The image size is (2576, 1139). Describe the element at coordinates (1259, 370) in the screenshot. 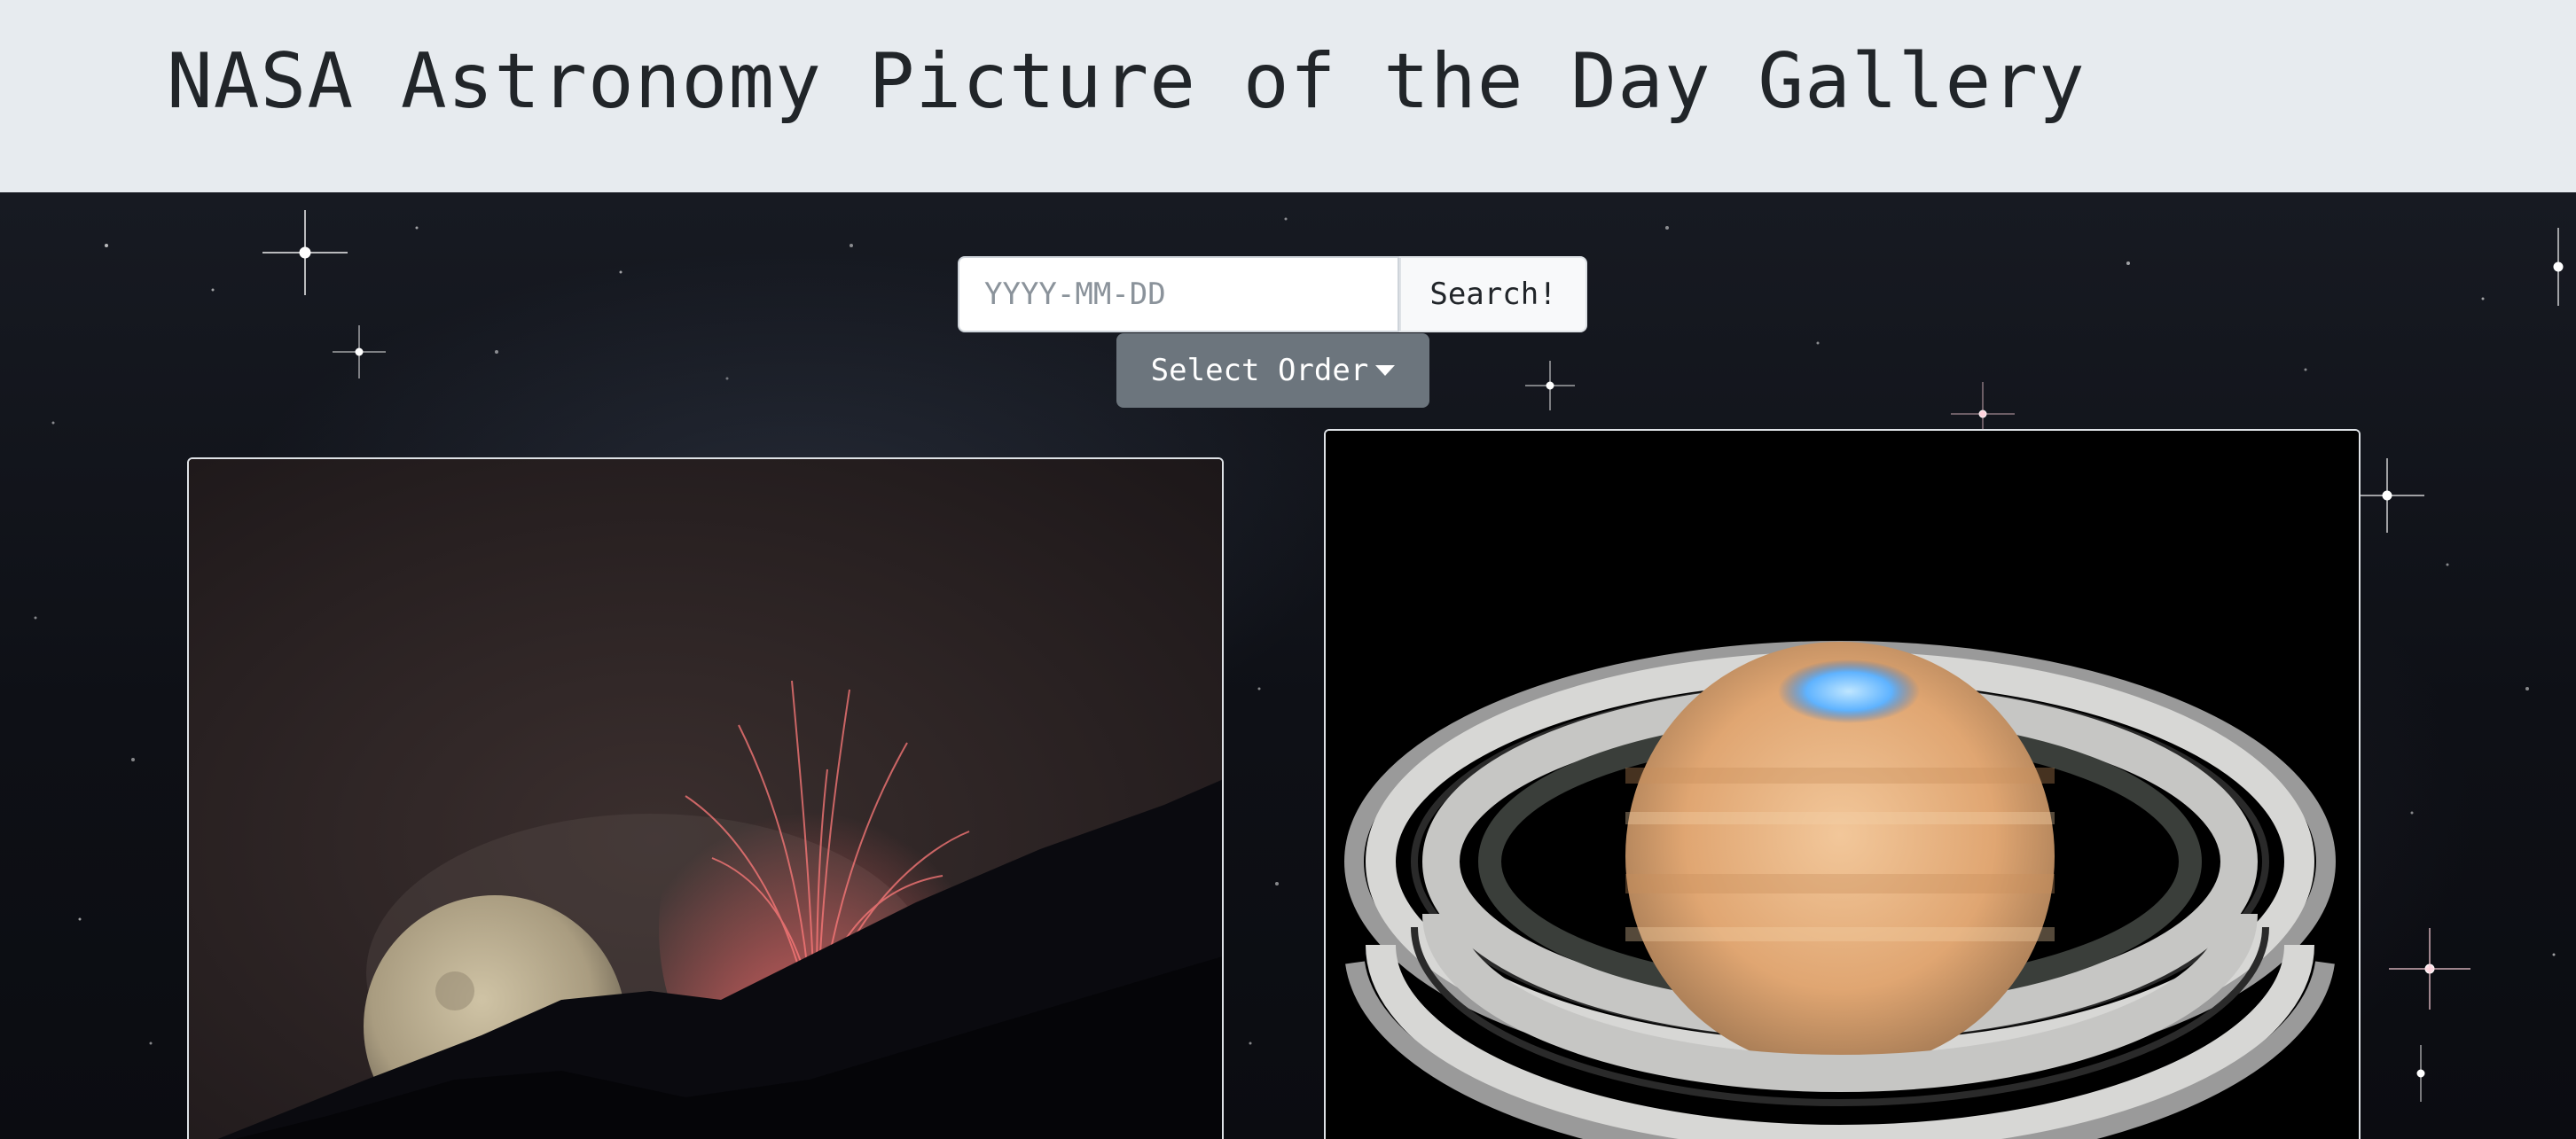

I see `select-order-label: Select Order` at that location.